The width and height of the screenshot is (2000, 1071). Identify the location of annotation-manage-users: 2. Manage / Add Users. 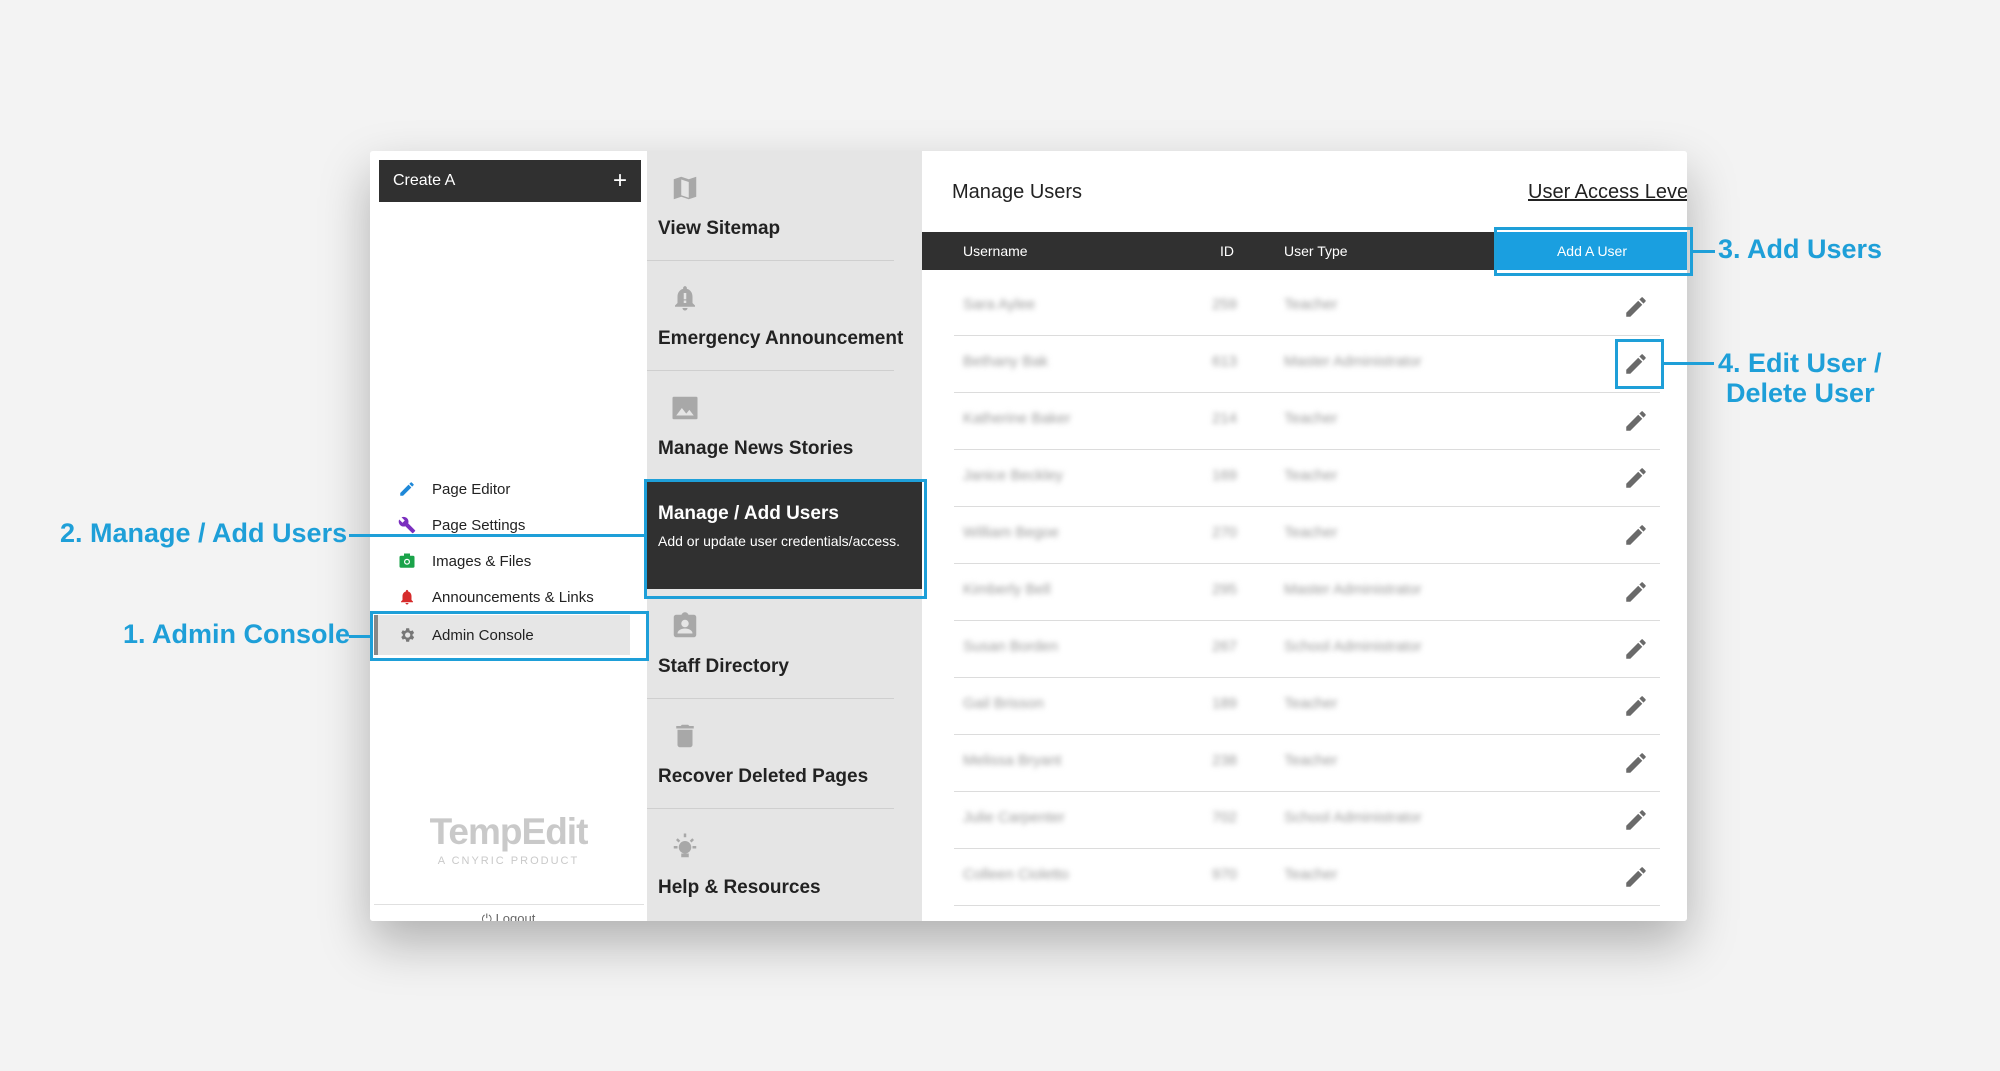
(204, 533).